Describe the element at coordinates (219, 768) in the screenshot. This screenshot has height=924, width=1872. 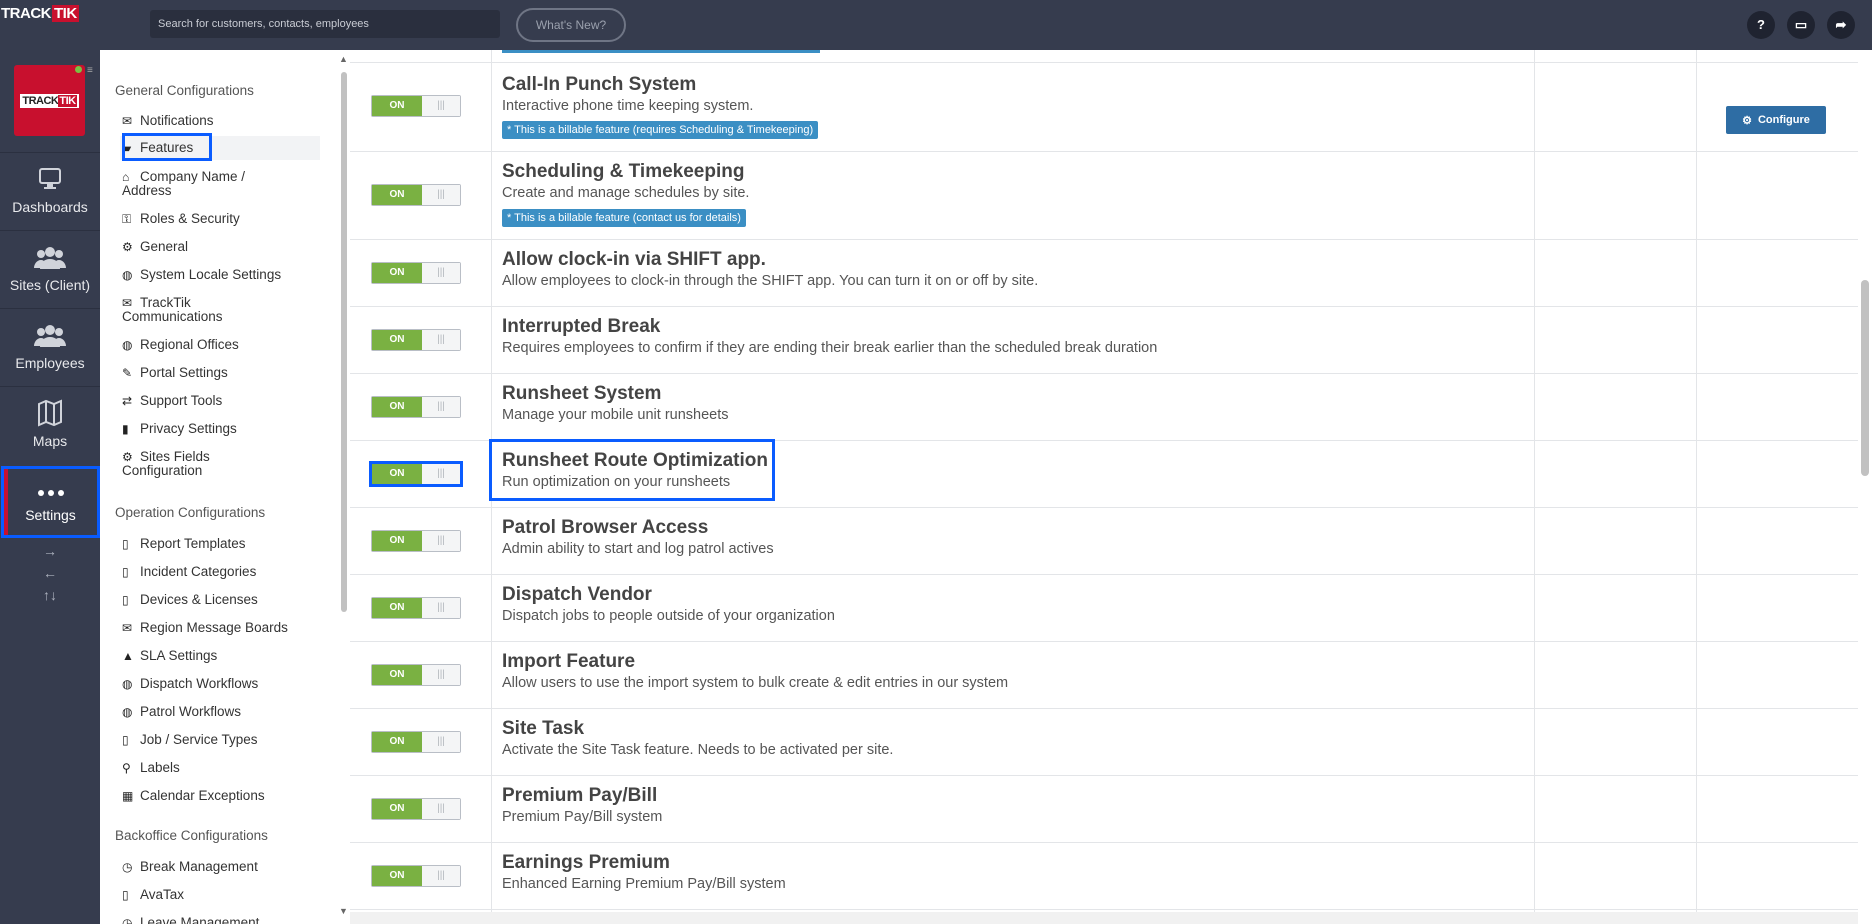
I see `menu-labels: ⚲ Labels` at that location.